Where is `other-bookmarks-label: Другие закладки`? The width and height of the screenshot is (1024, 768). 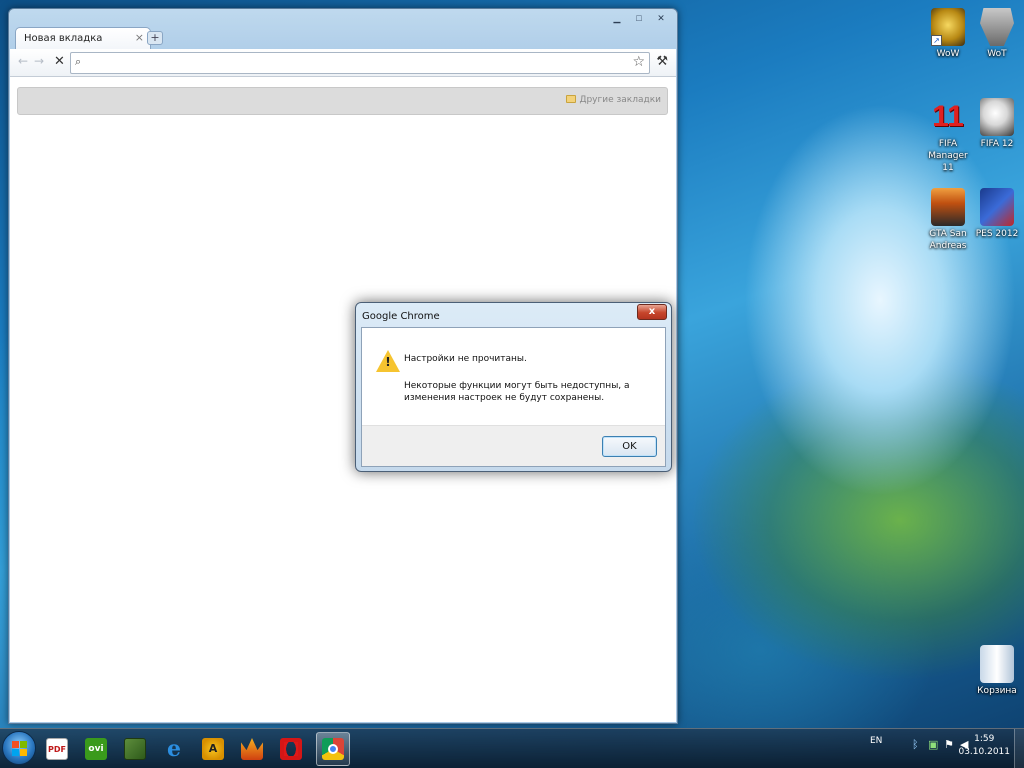
other-bookmarks-label: Другие закладки is located at coordinates (620, 100).